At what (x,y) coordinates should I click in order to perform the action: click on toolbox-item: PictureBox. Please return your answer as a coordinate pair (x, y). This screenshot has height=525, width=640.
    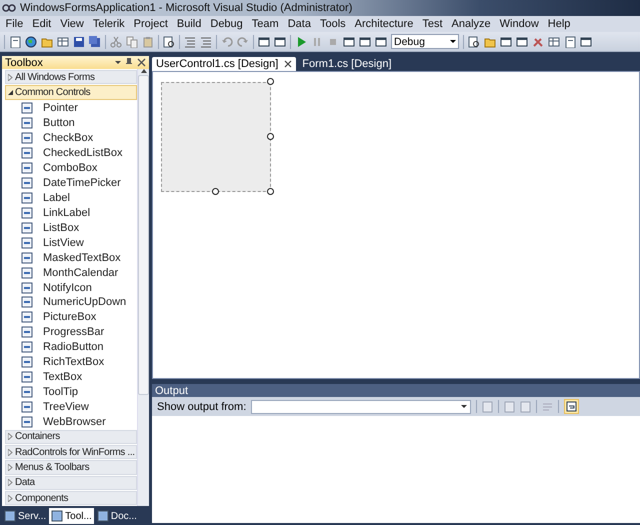
    Looking at the image, I should click on (71, 317).